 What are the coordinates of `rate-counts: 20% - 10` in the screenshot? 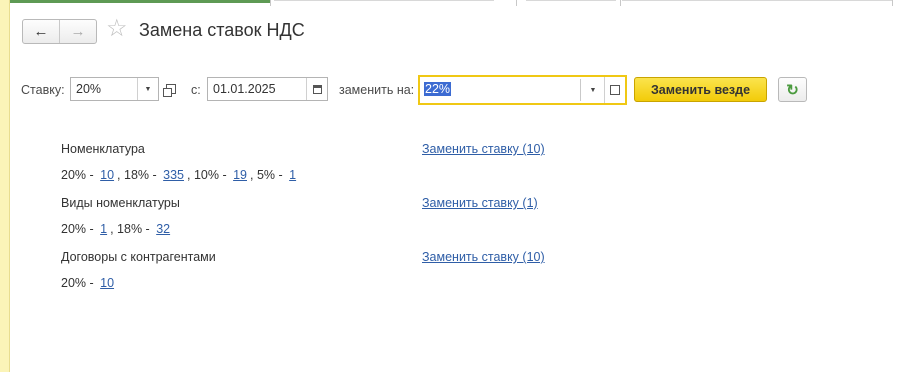 It's located at (89, 283).